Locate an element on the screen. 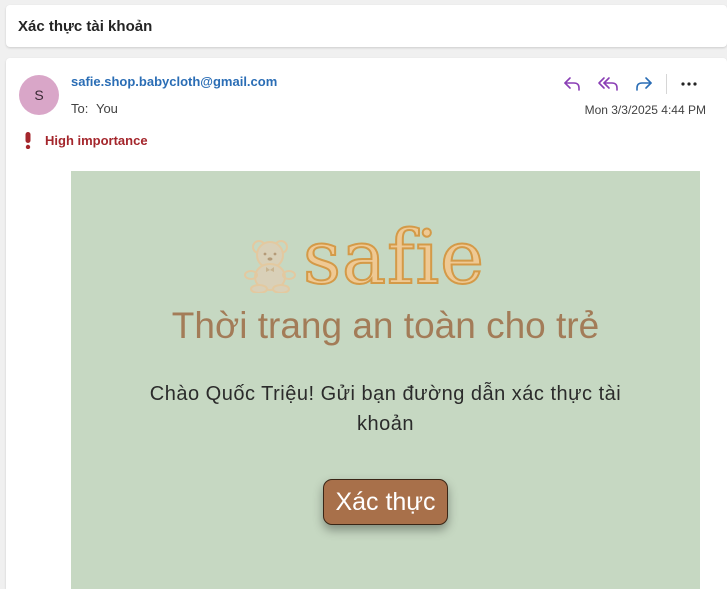 The image size is (727, 589). to-label: To: is located at coordinates (80, 108).